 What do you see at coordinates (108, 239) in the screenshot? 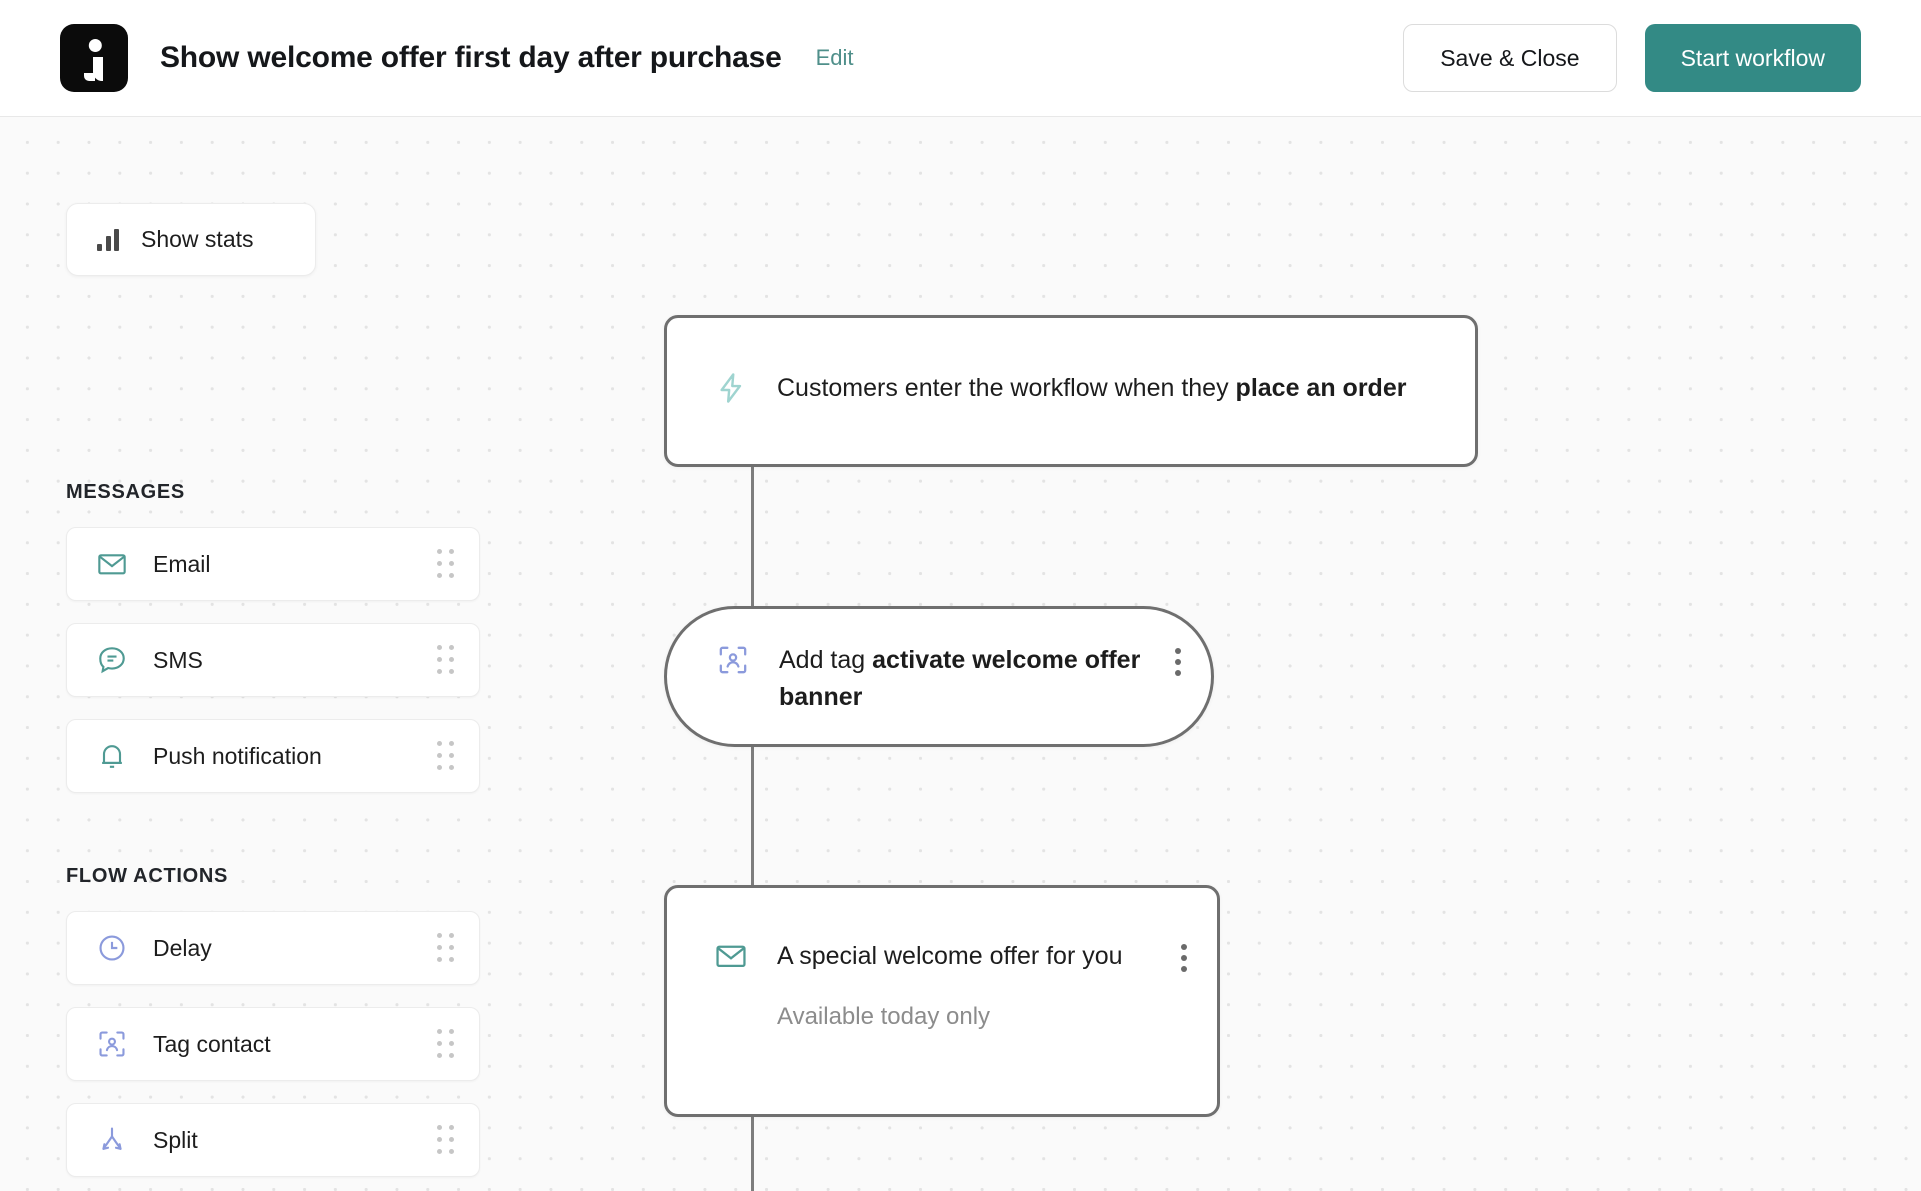
I see `bar-chart-icon` at bounding box center [108, 239].